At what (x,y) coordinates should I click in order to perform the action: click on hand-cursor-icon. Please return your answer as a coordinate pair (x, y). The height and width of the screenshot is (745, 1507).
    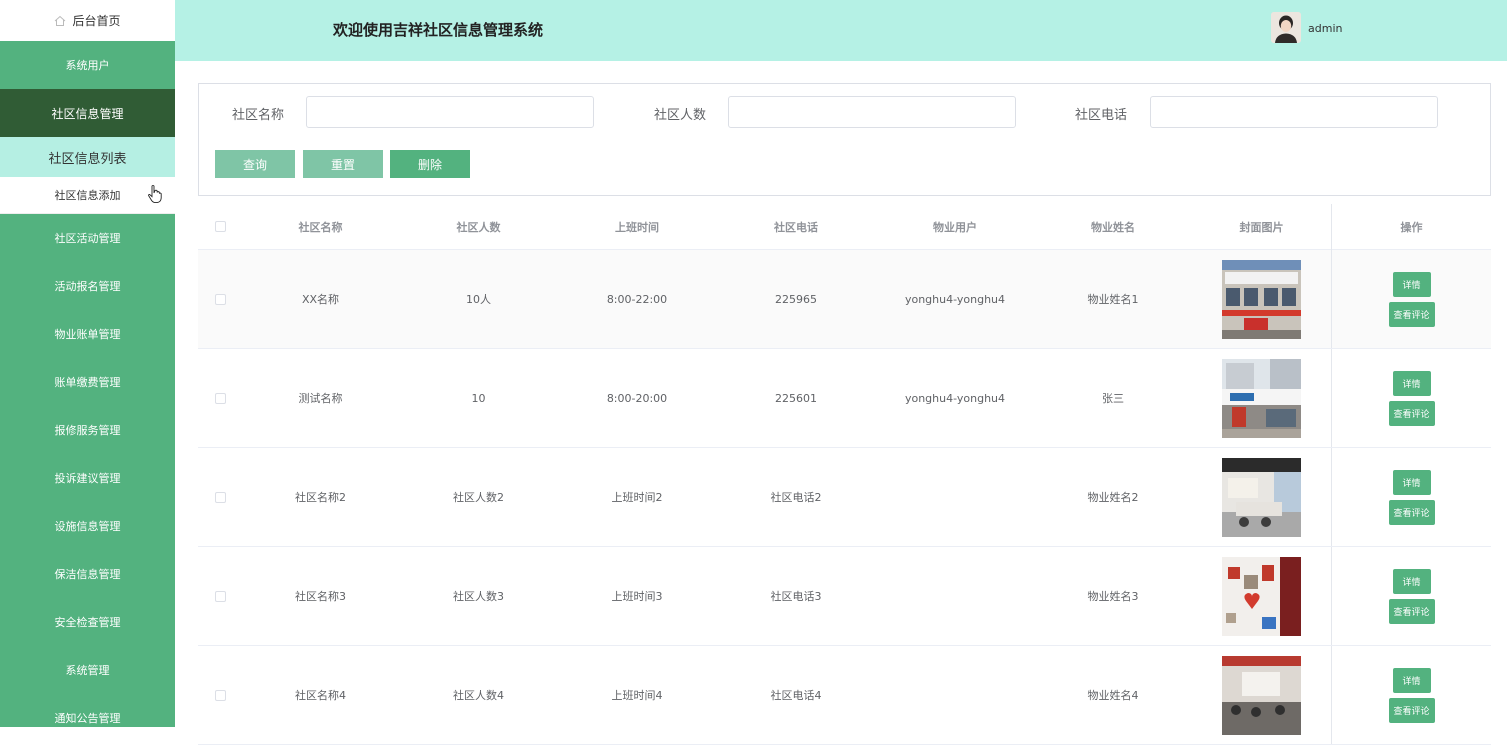
    Looking at the image, I should click on (155, 194).